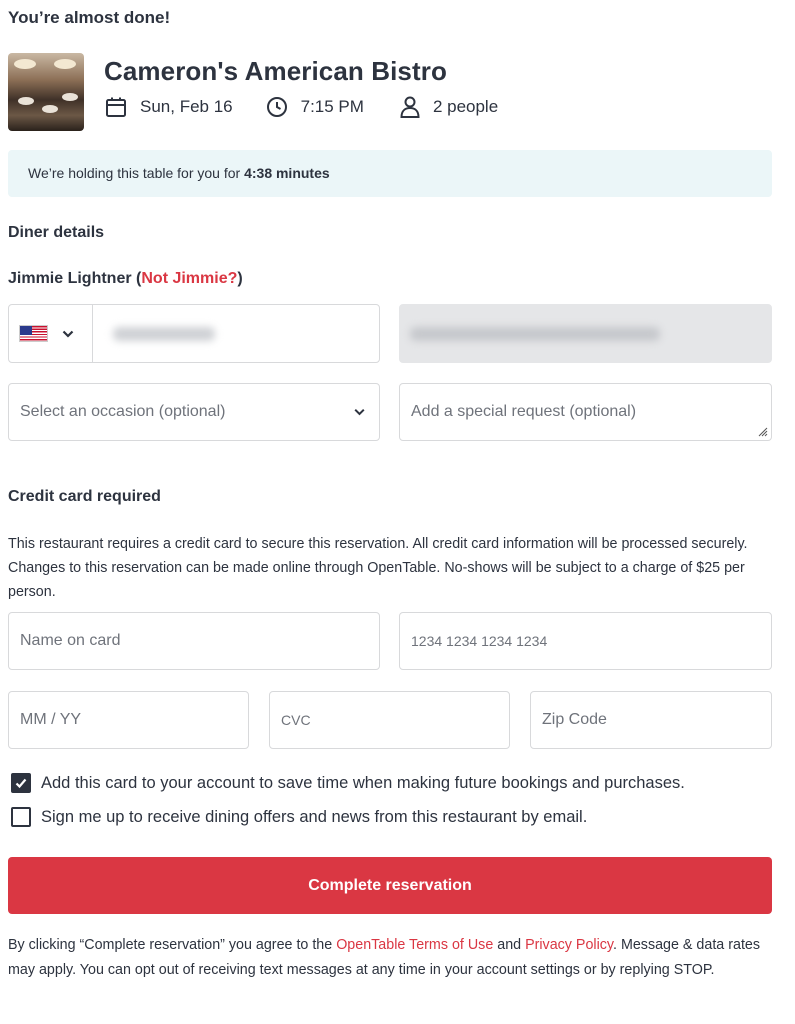 This screenshot has width=795, height=1024. Describe the element at coordinates (84, 496) in the screenshot. I see `credit-card-title: Credit card required` at that location.